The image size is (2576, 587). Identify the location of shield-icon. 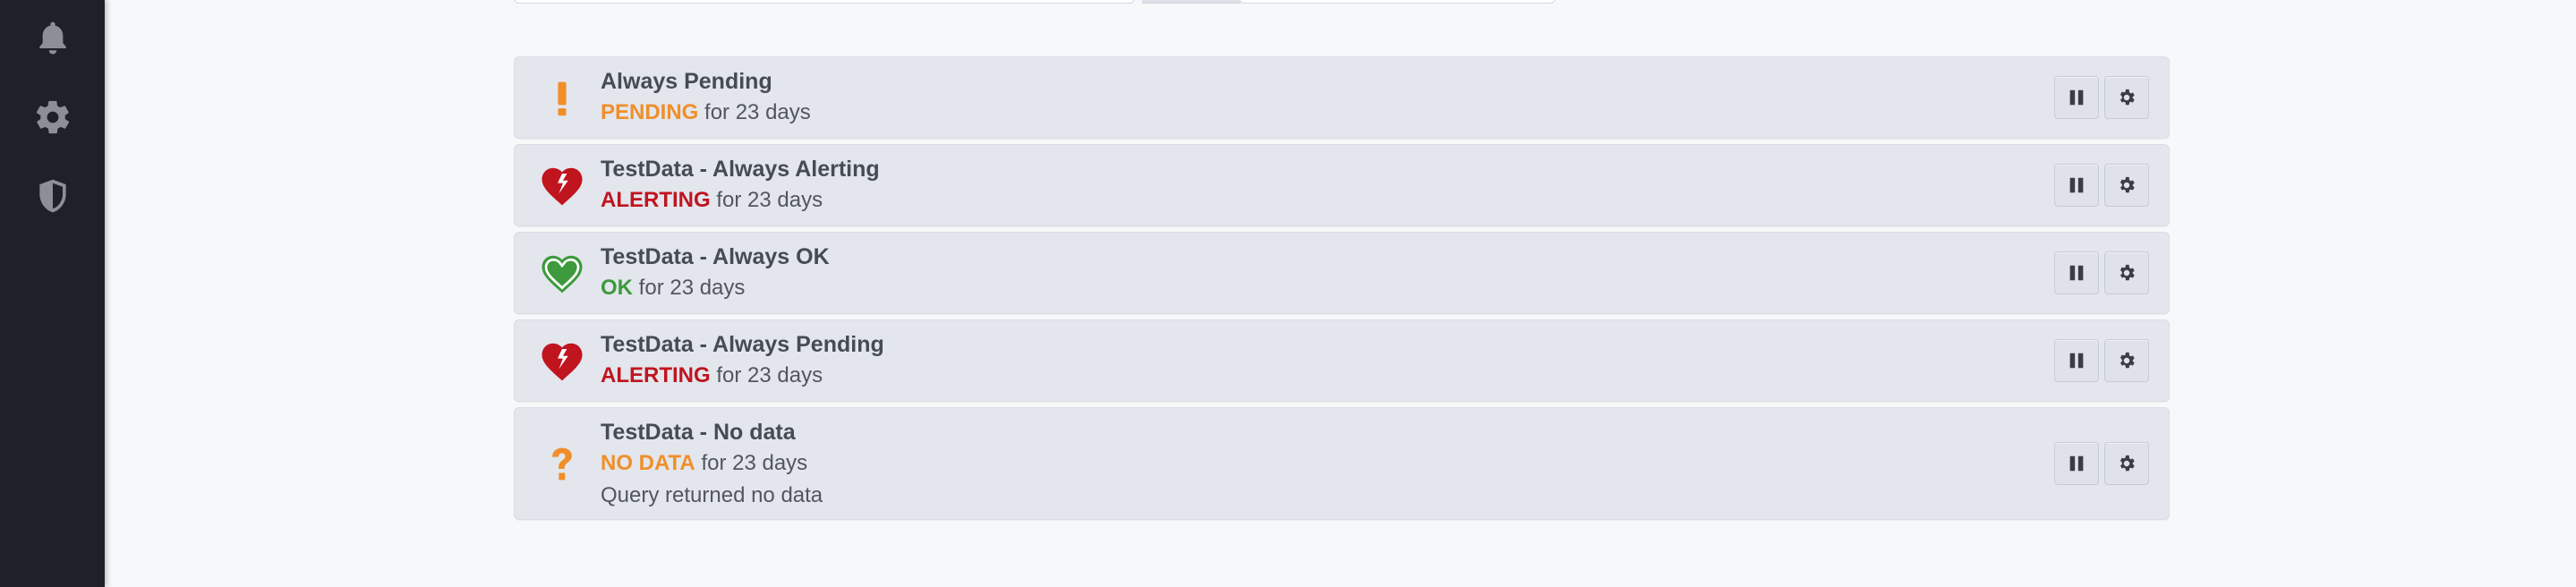
(53, 196).